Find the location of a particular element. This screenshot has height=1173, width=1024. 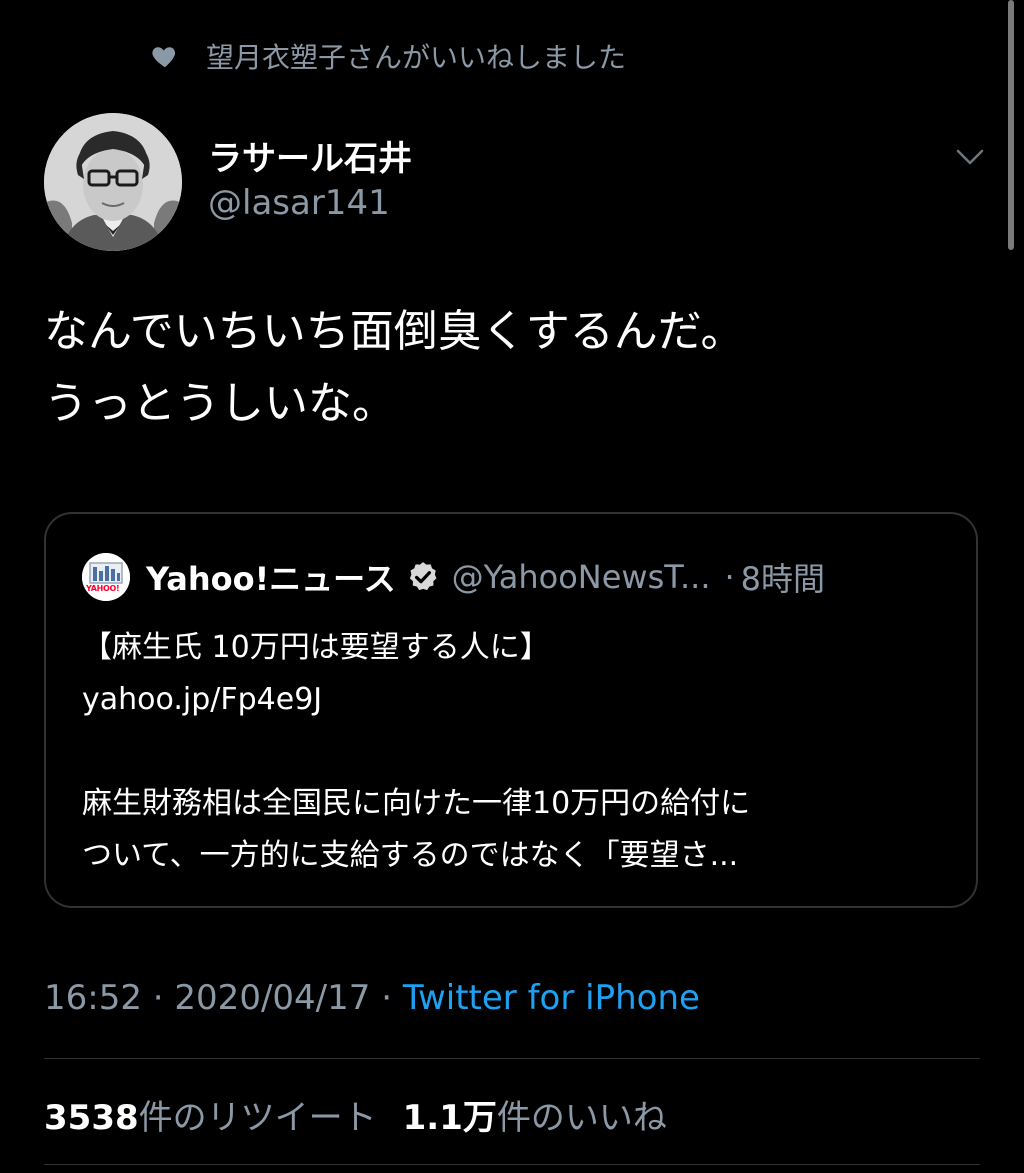

quoted-tweet-header: YAHOO! Yahoo!ニュース @YahooNewsT... · 8時間 is located at coordinates (453, 577).